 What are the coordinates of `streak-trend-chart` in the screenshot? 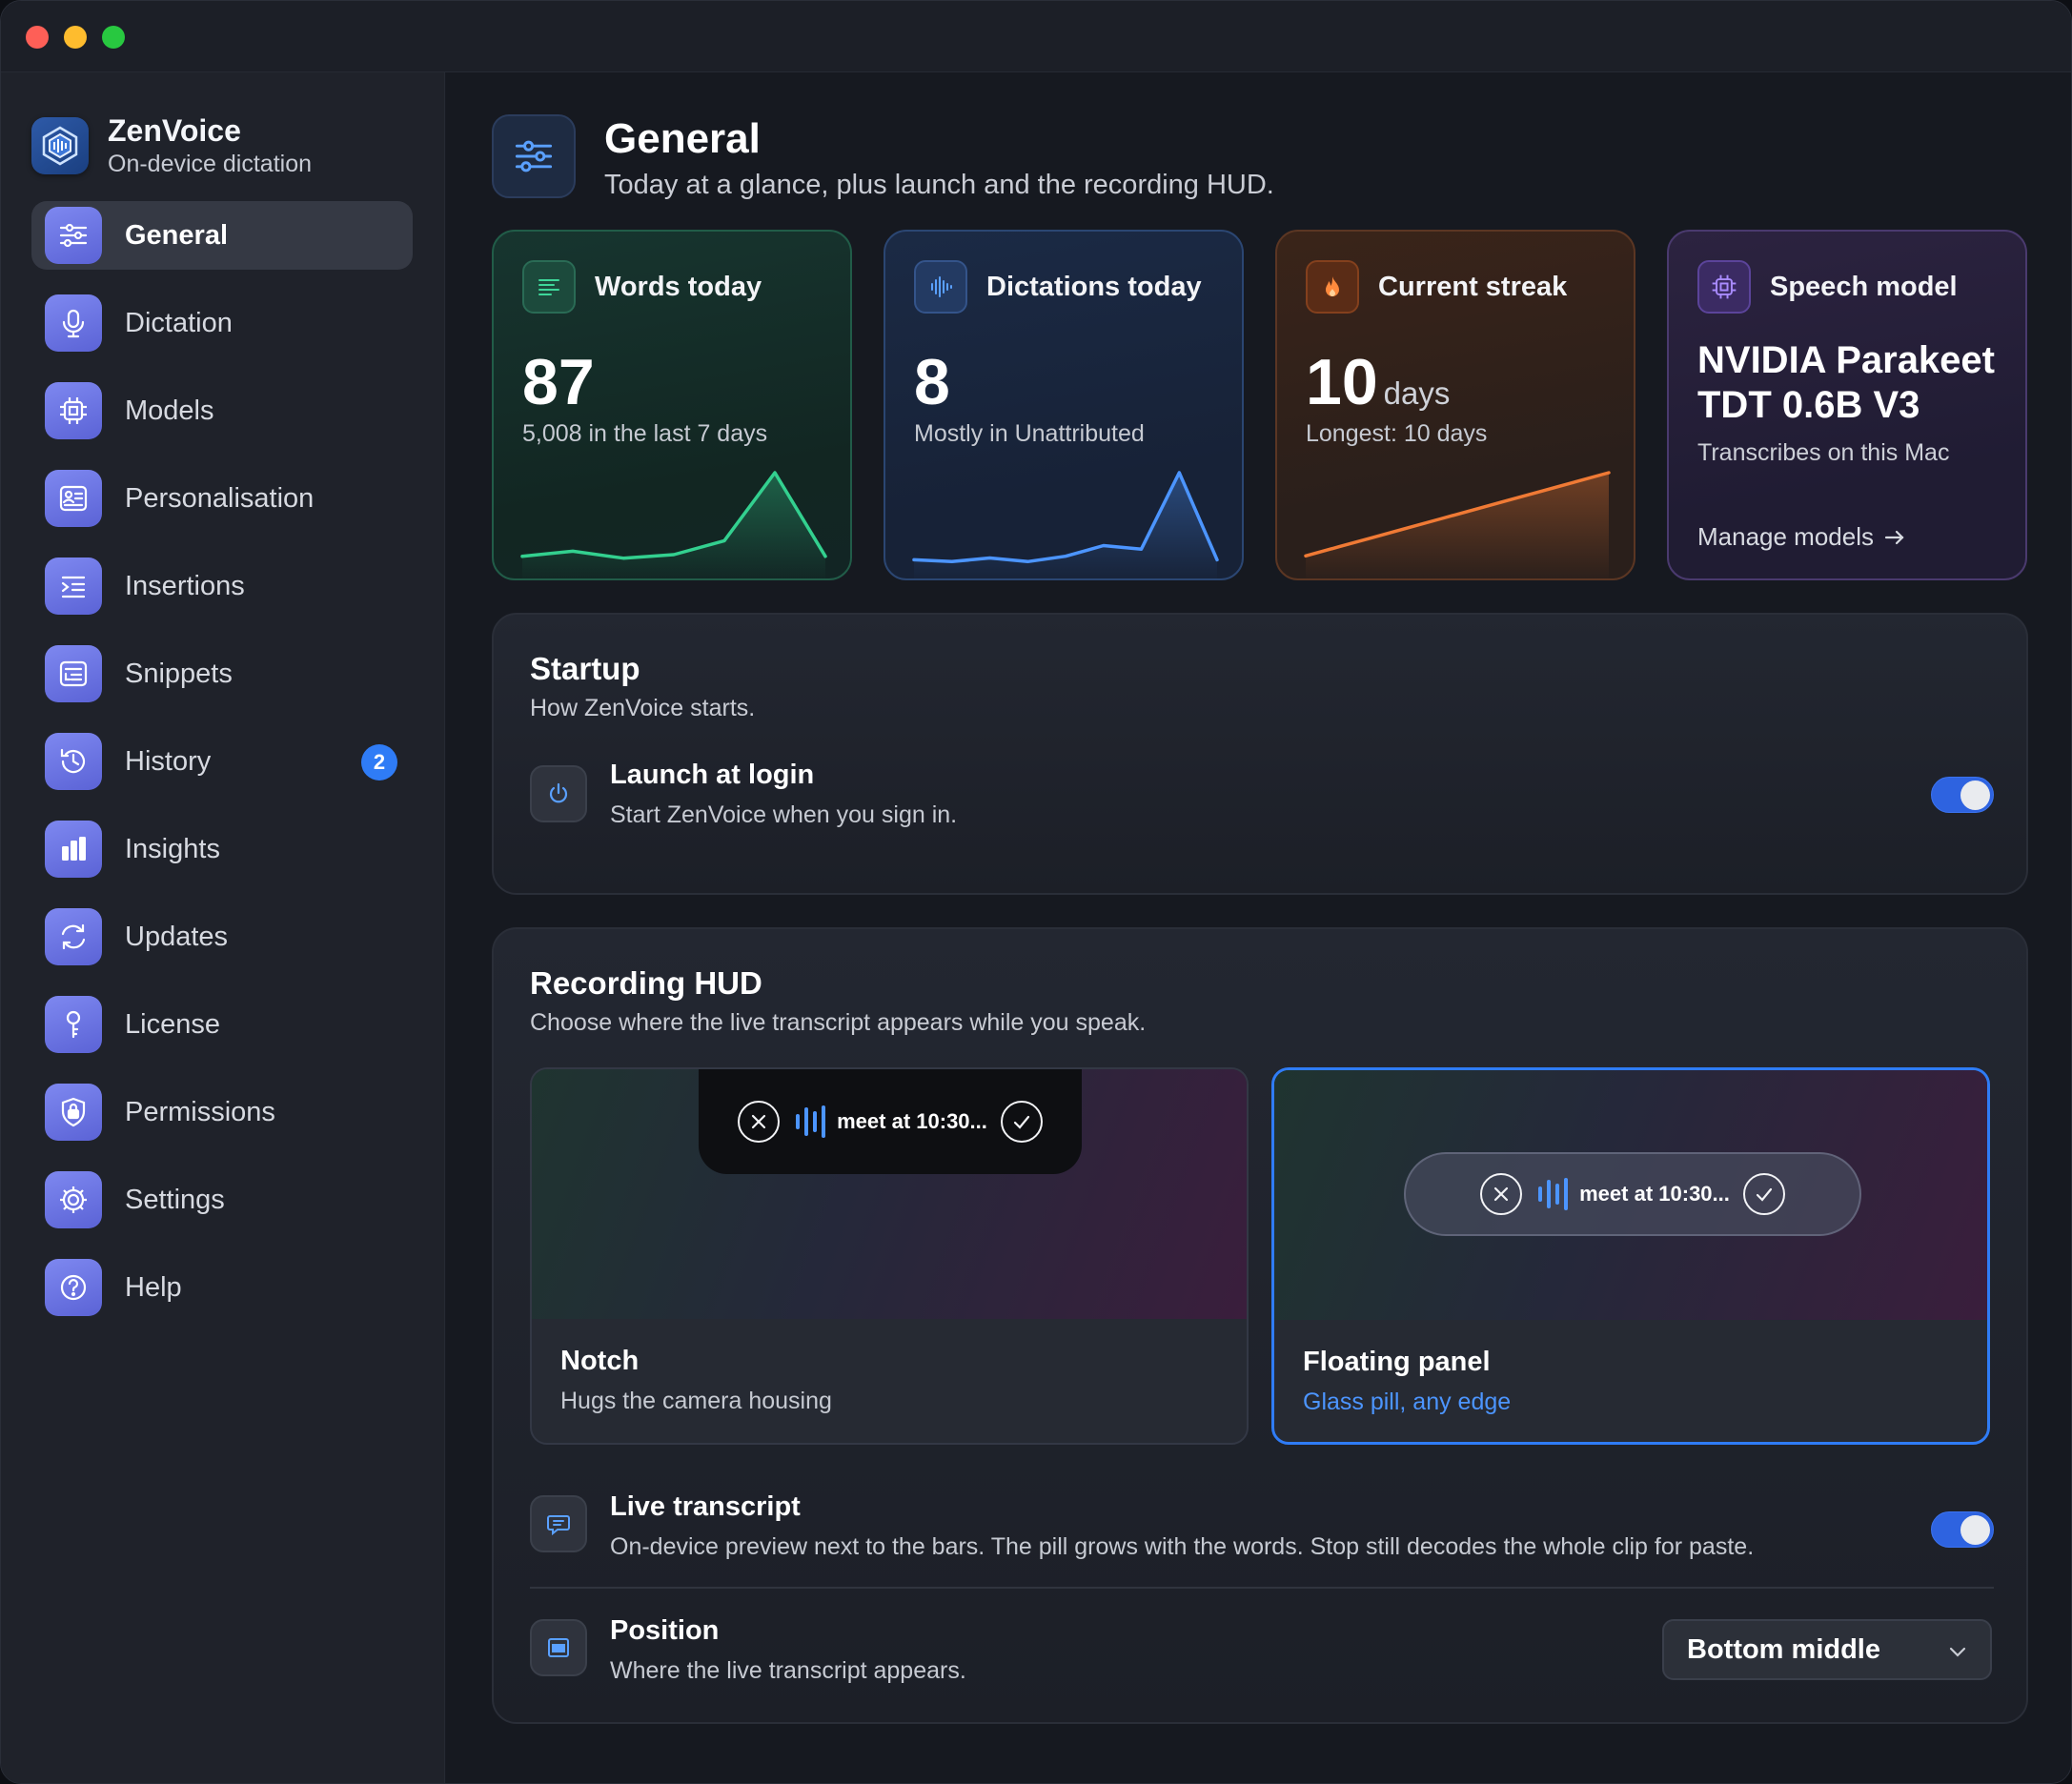 It's located at (1457, 524).